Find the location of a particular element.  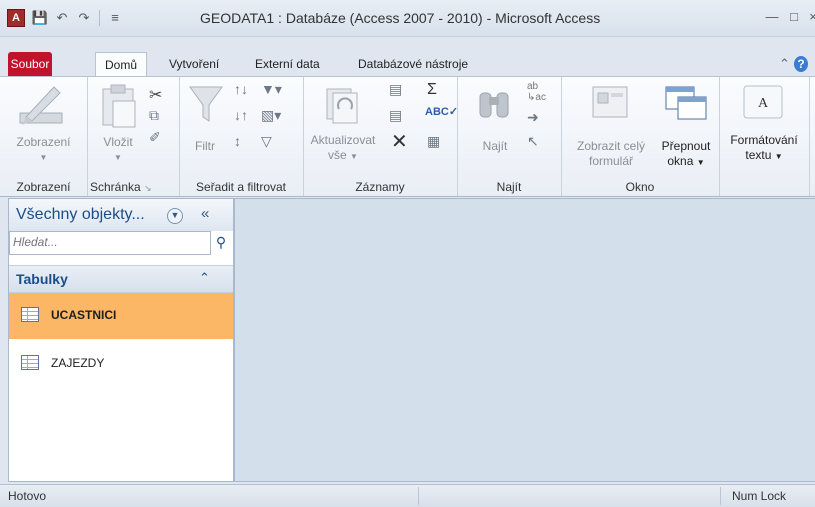

access-app-icon: A is located at coordinates (16, 18).